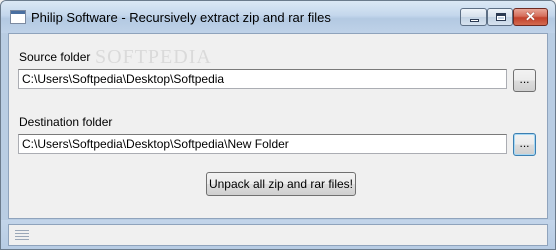  What do you see at coordinates (22, 235) in the screenshot?
I see `resize-grip-icon` at bounding box center [22, 235].